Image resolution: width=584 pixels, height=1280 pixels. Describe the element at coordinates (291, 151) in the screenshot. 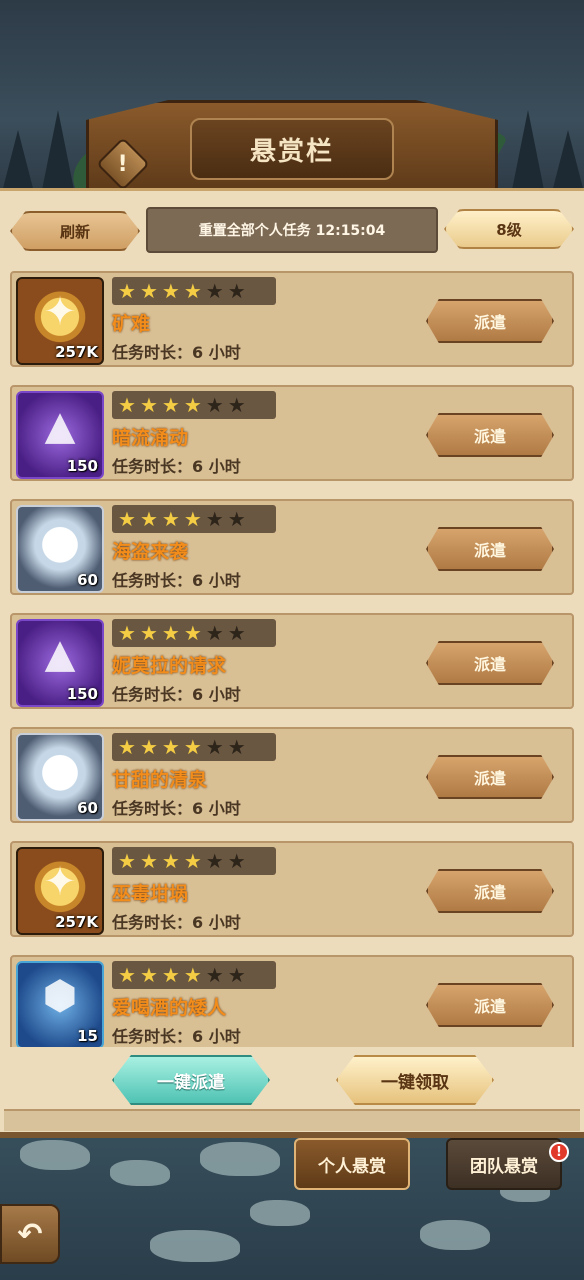

I see `page-title: 悬赏栏` at that location.